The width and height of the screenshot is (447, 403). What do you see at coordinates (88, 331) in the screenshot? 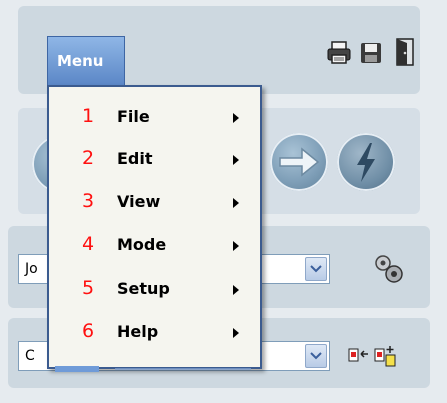
I see `menu-item-number: 6` at bounding box center [88, 331].